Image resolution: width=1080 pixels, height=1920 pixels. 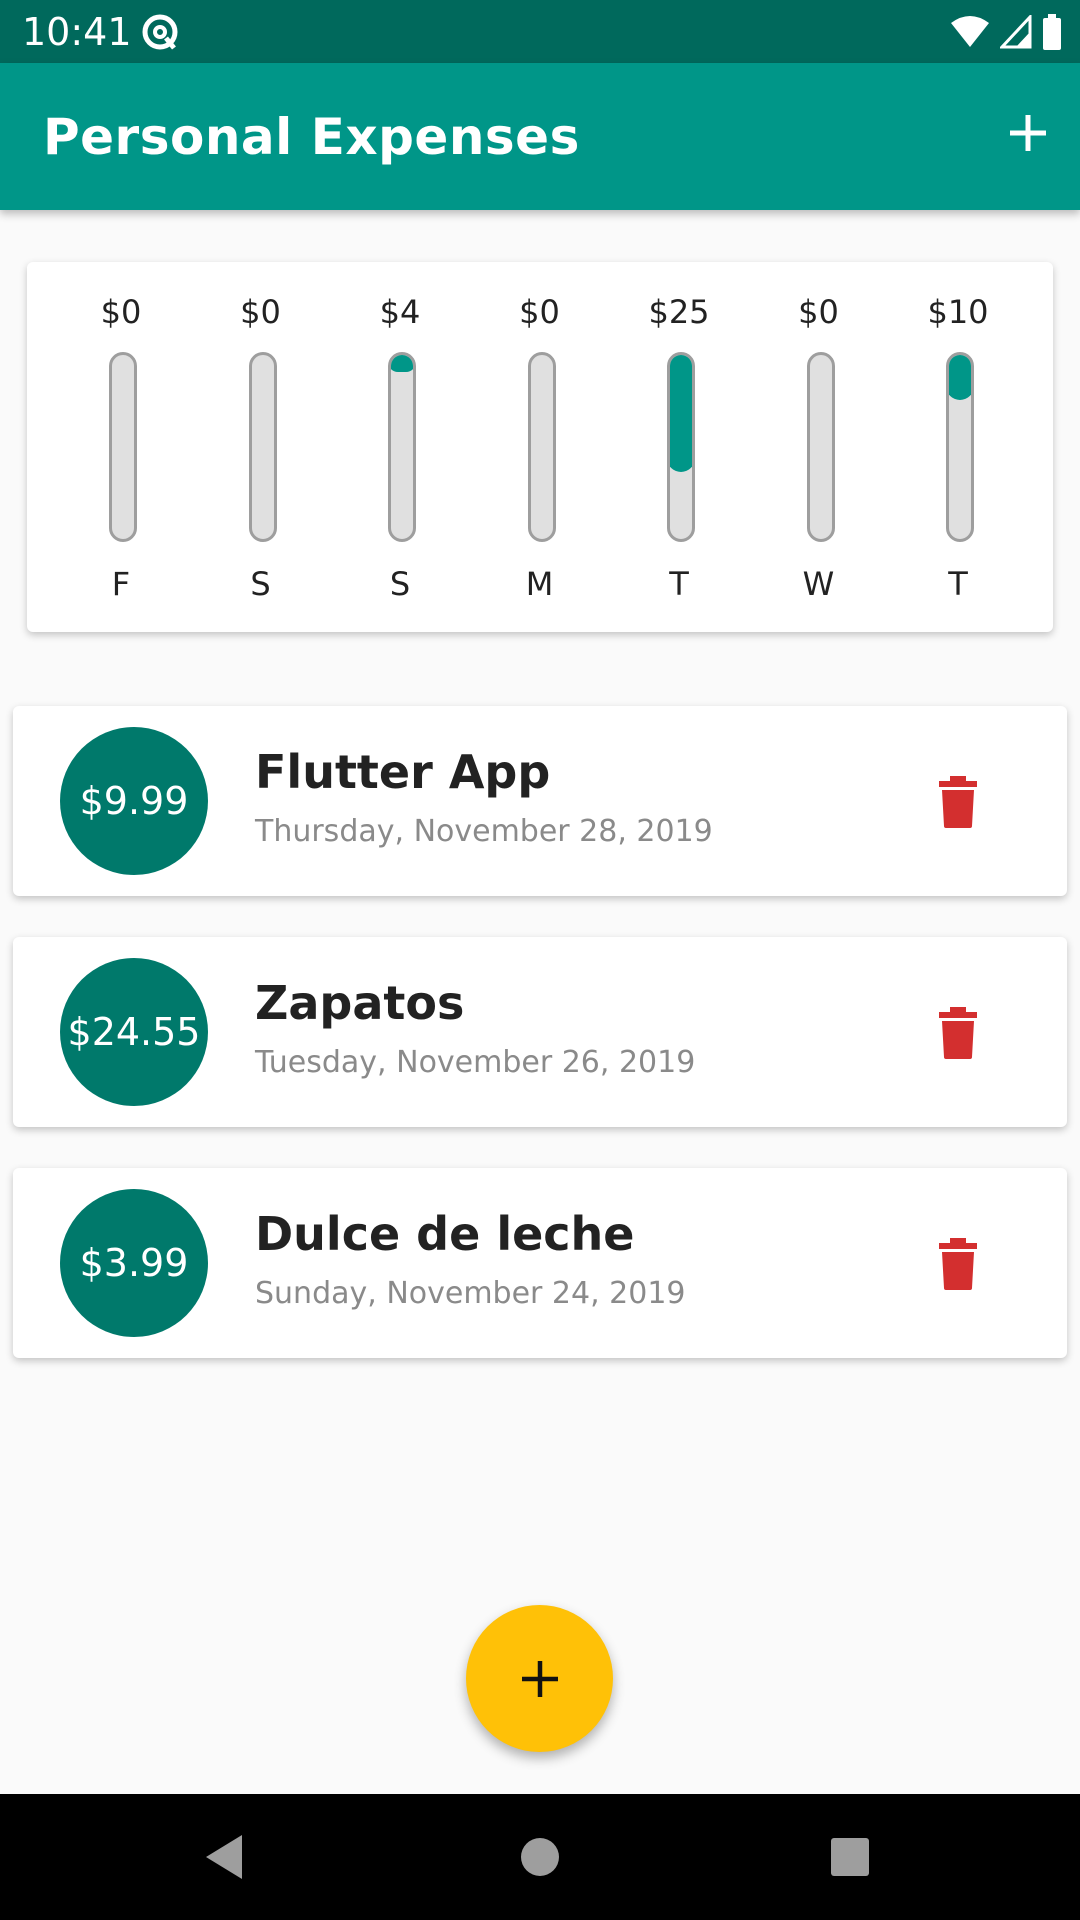 I want to click on at-sign-icon, so click(x=160, y=32).